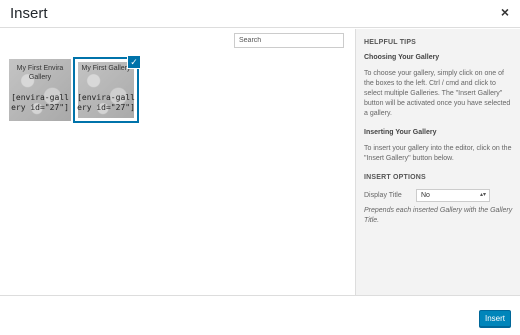 This screenshot has width=520, height=335. I want to click on helpful-tips-heading: HELPFUL TIPS, so click(390, 42).